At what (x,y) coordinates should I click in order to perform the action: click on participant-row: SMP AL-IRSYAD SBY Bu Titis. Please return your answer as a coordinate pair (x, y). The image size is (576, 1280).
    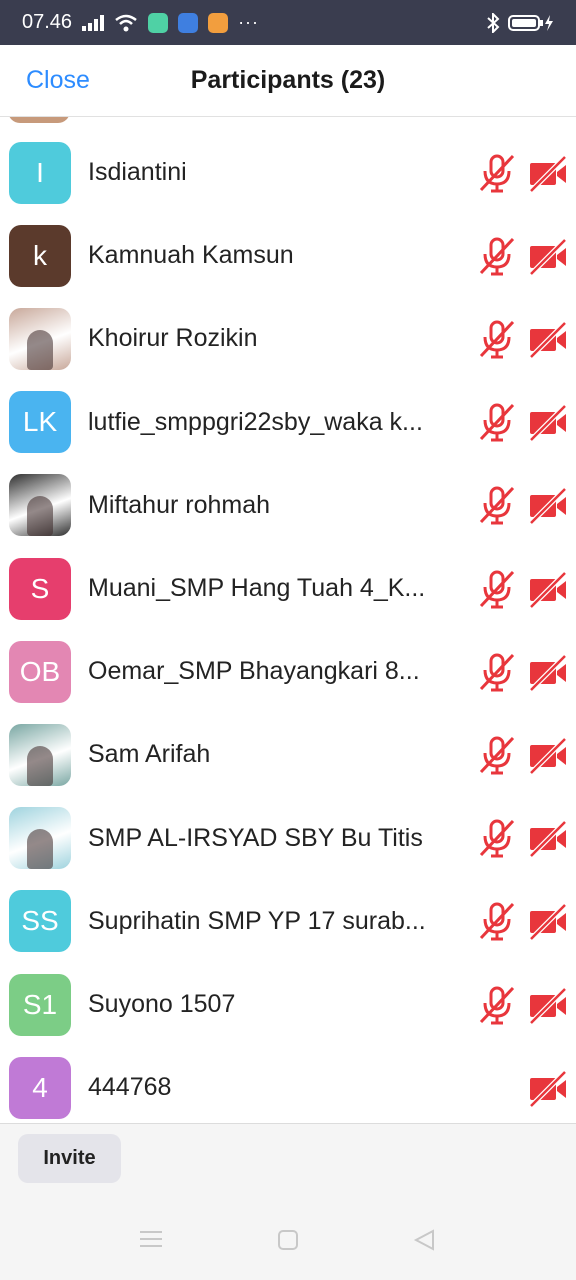
    Looking at the image, I should click on (288, 838).